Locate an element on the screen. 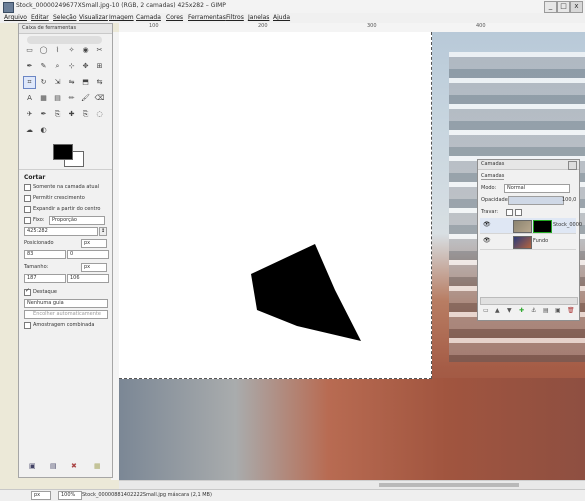 Image resolution: width=585 pixels, height=501 pixels. only-current-layer-checkbox is located at coordinates (27, 187).